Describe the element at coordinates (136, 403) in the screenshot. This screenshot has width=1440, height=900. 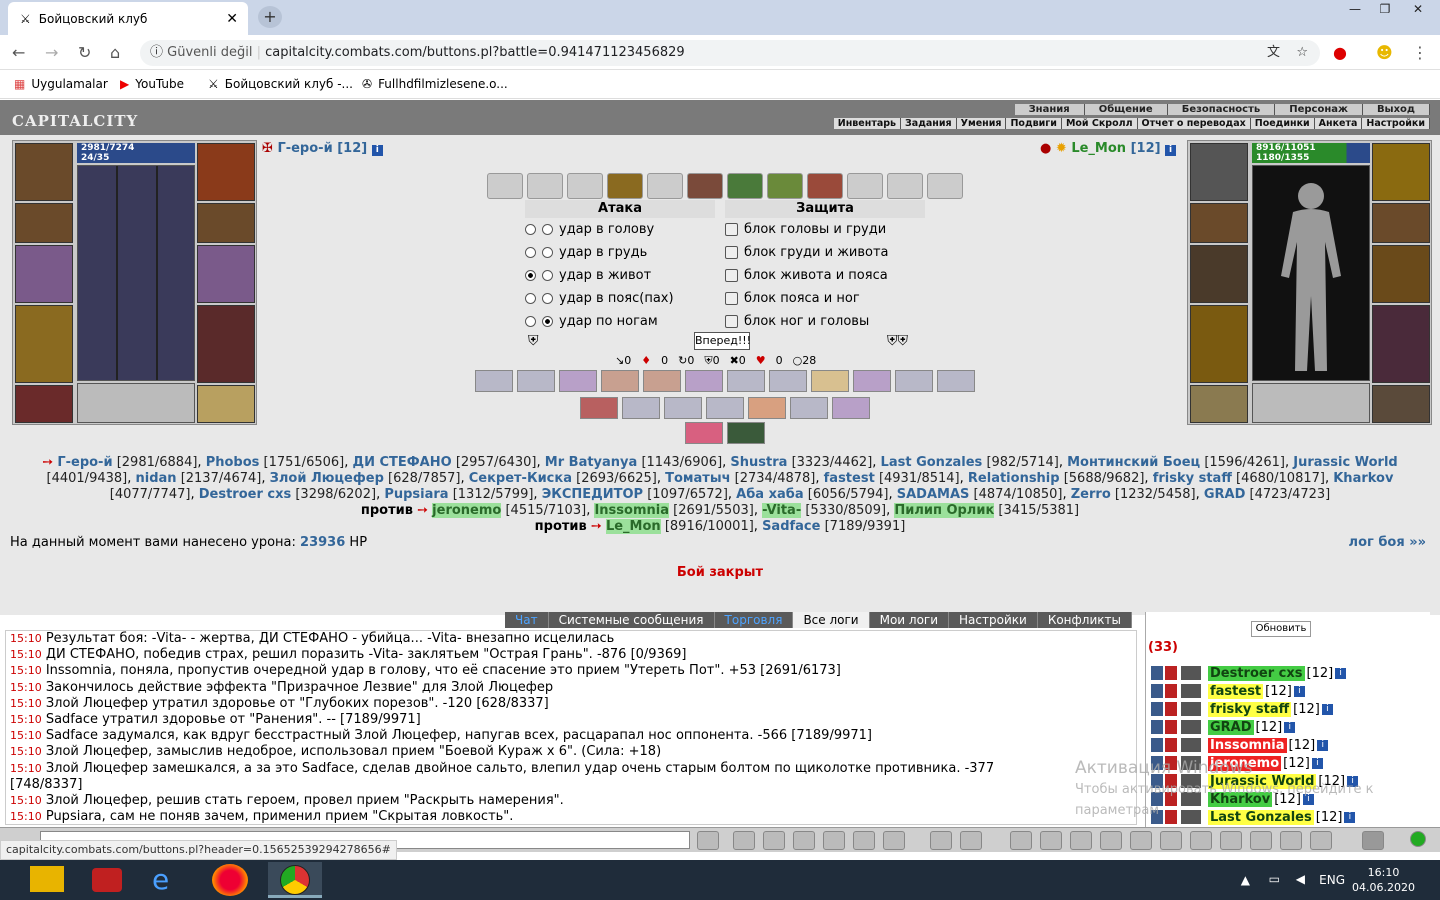
I see `left-empty-slots` at that location.